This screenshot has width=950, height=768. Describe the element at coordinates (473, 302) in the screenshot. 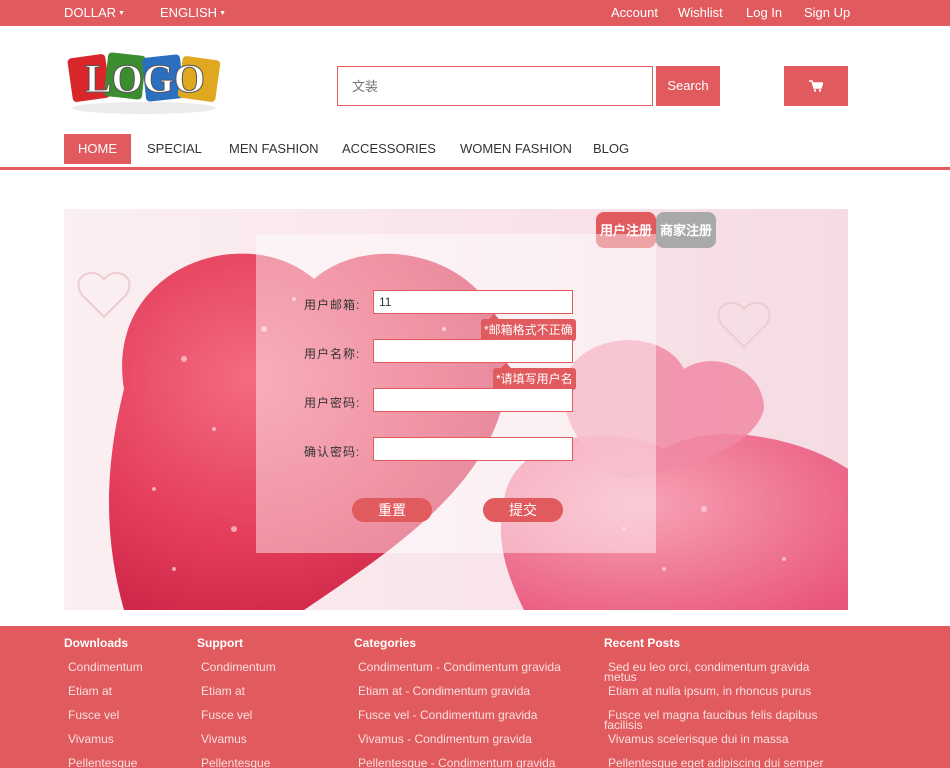

I see `email-field` at that location.